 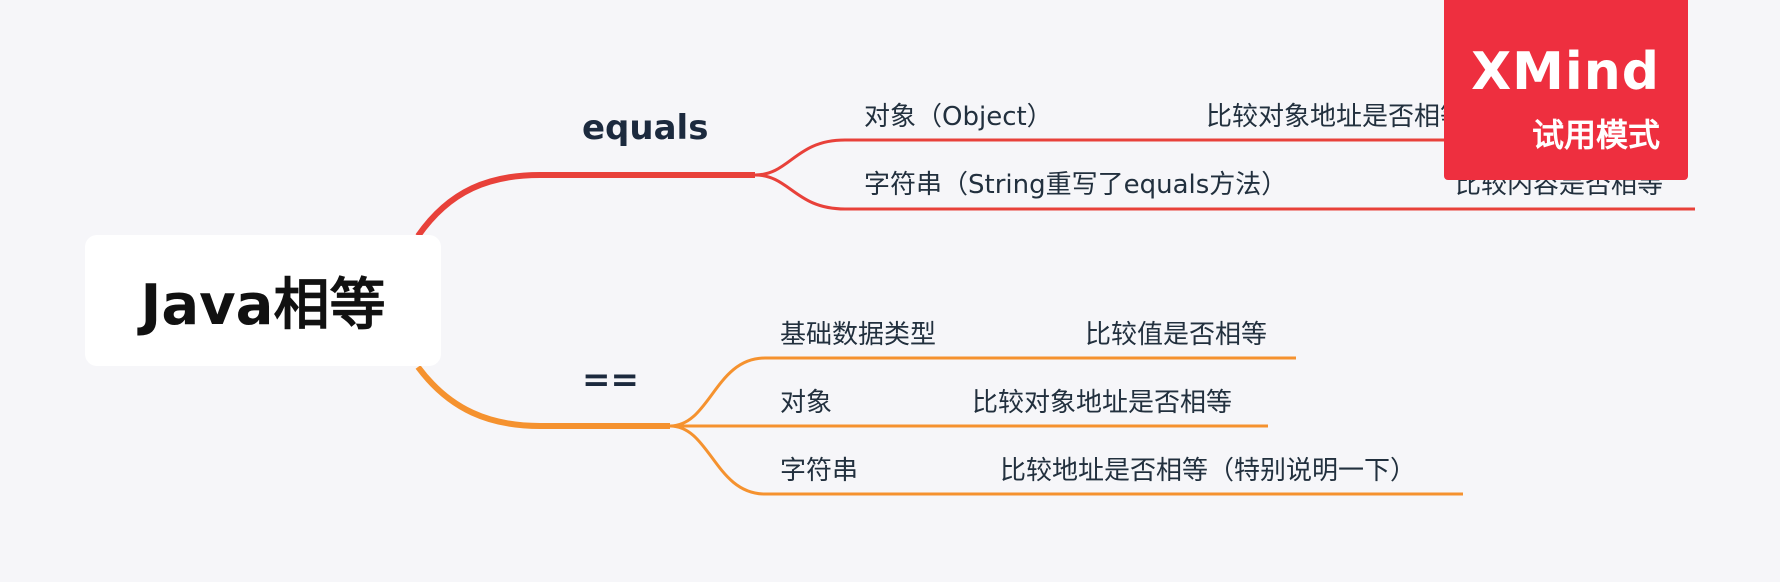 What do you see at coordinates (806, 400) in the screenshot?
I see `topic-eq-object: 对象` at bounding box center [806, 400].